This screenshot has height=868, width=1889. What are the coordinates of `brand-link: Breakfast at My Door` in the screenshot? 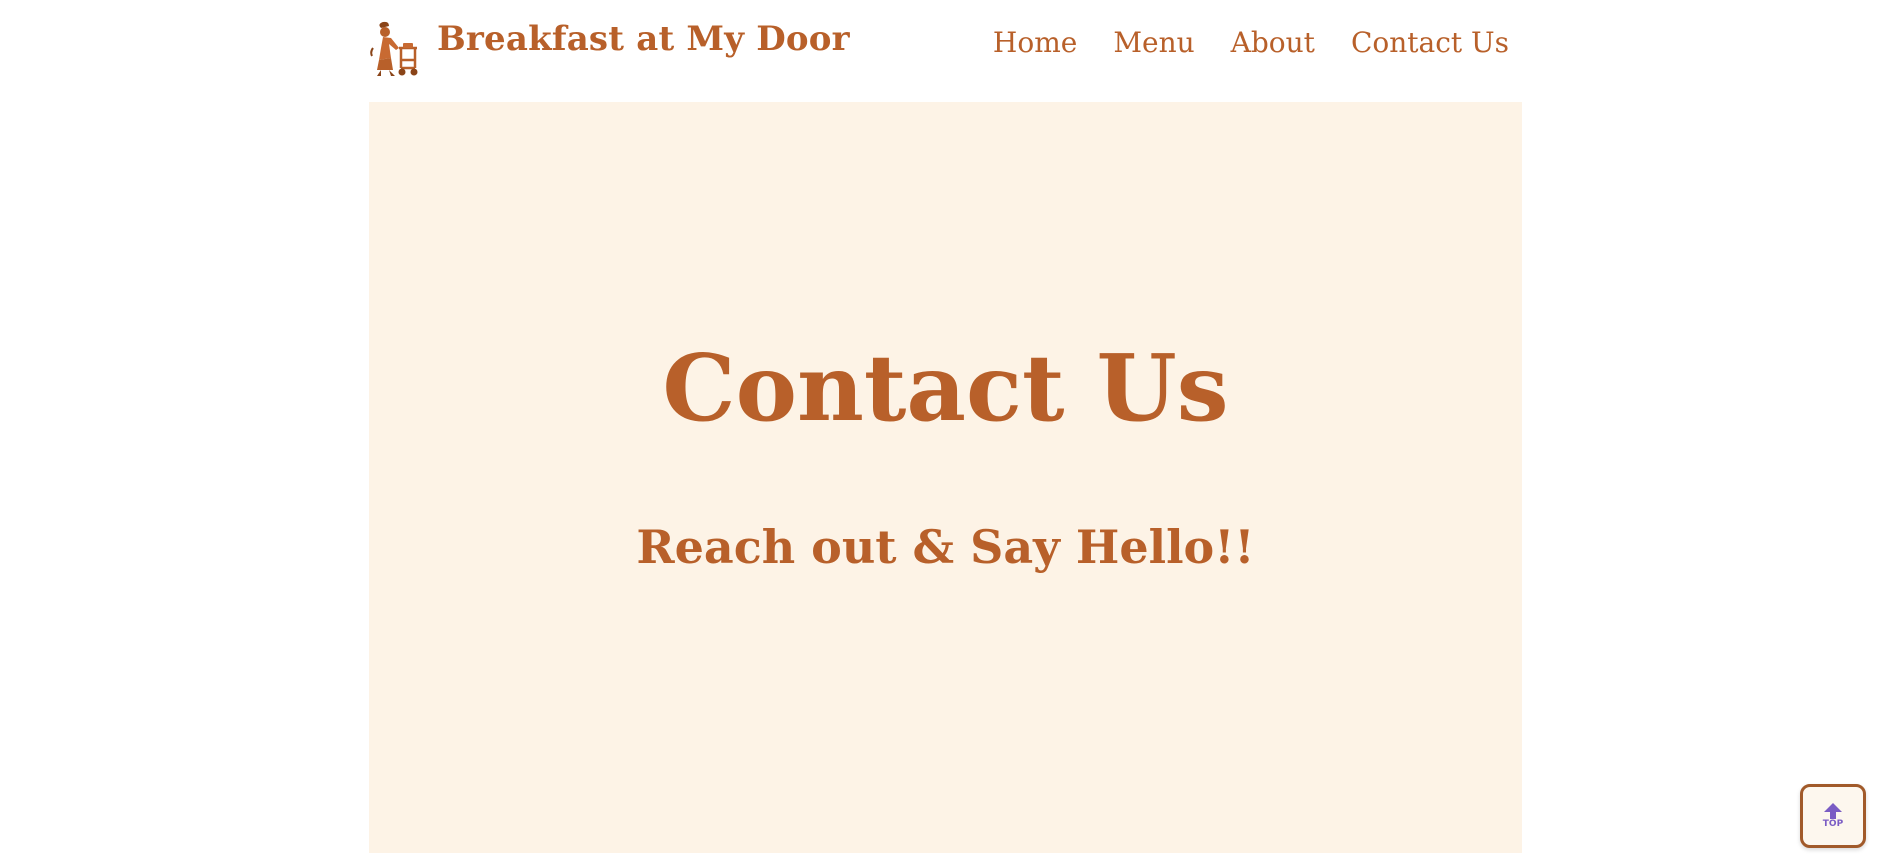 It's located at (609, 48).